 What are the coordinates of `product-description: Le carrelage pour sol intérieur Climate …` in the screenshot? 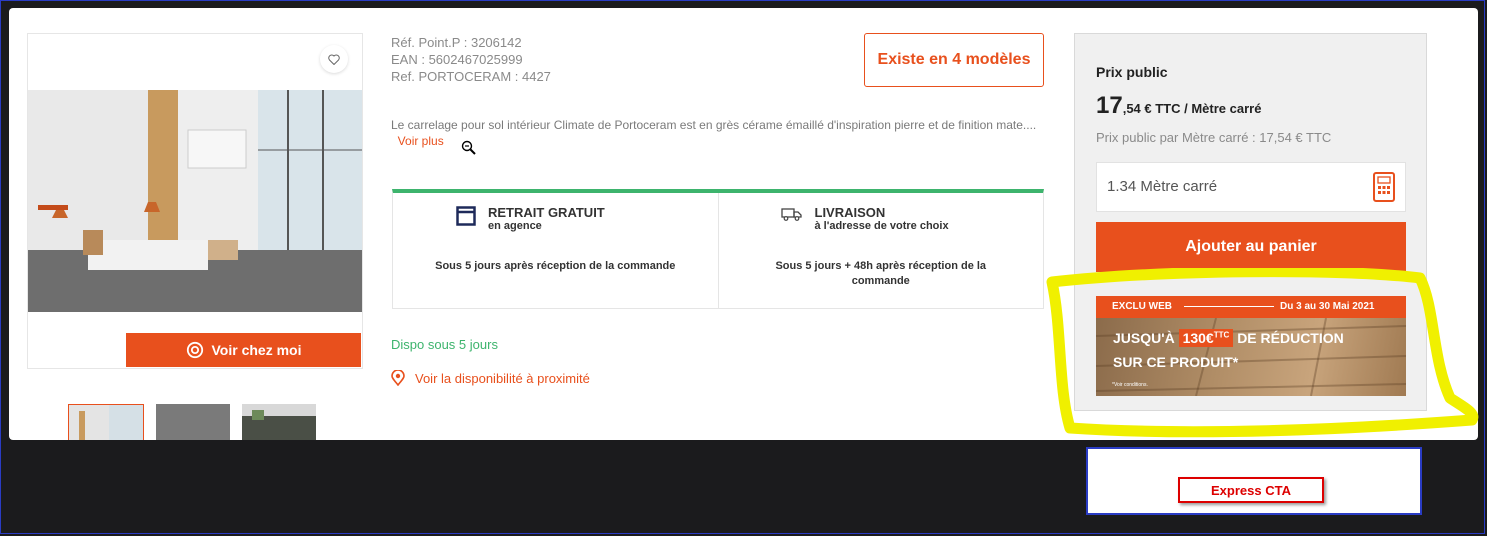 It's located at (716, 133).